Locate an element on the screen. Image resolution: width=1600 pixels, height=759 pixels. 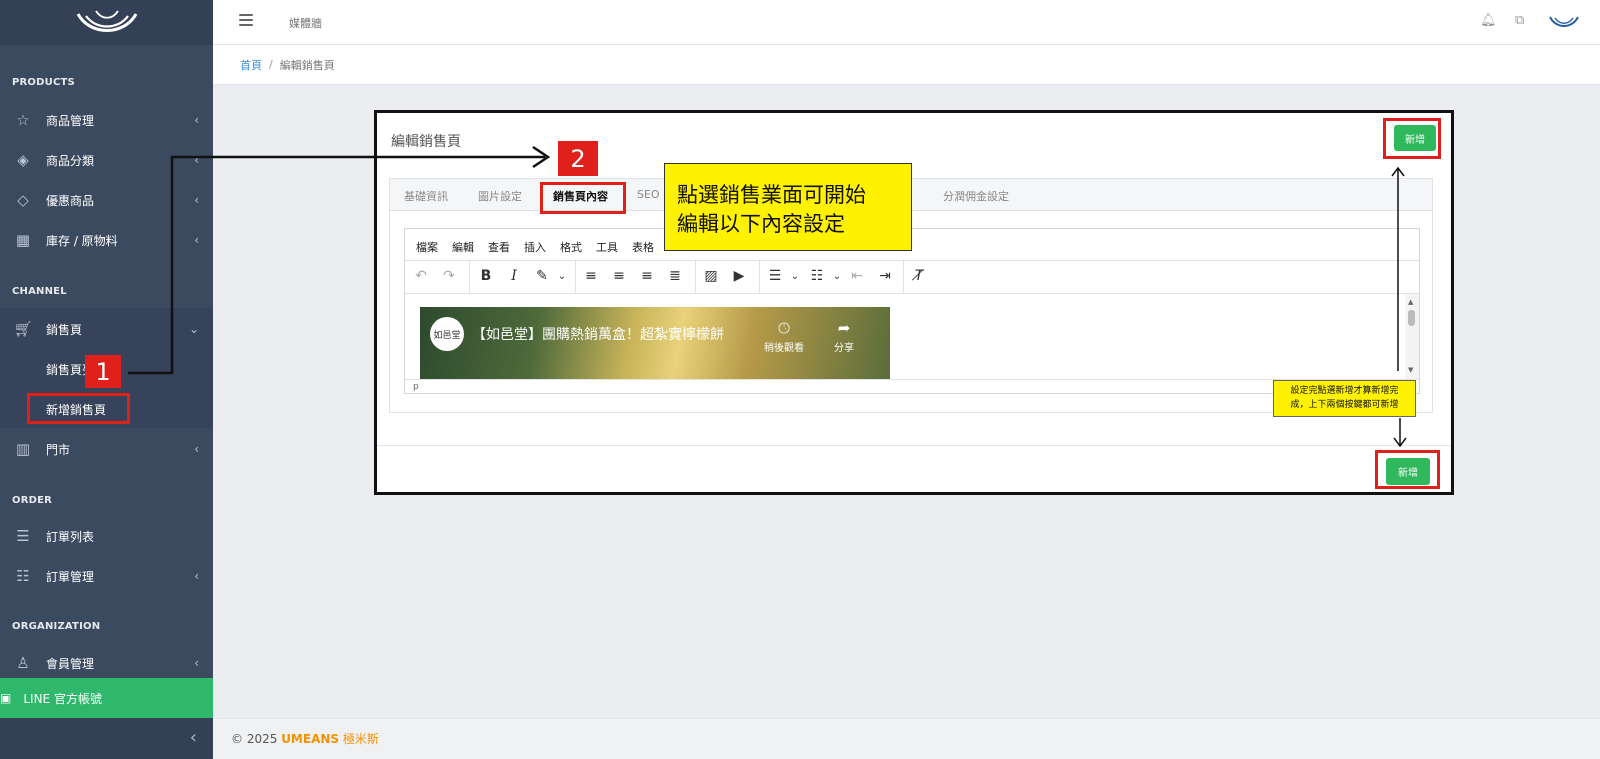
undo-icon: ↶ is located at coordinates (421, 276).